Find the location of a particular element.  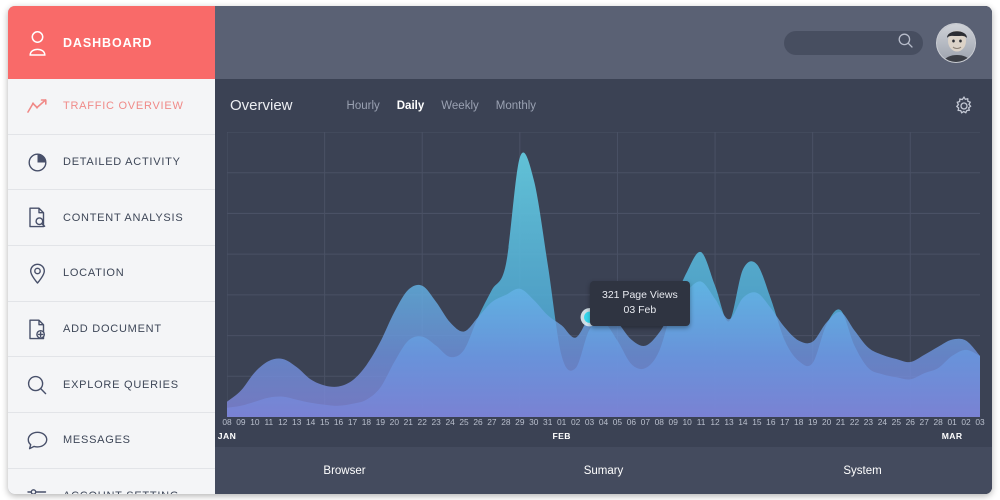

sidebar-item-location: LOCATION is located at coordinates (111, 274).